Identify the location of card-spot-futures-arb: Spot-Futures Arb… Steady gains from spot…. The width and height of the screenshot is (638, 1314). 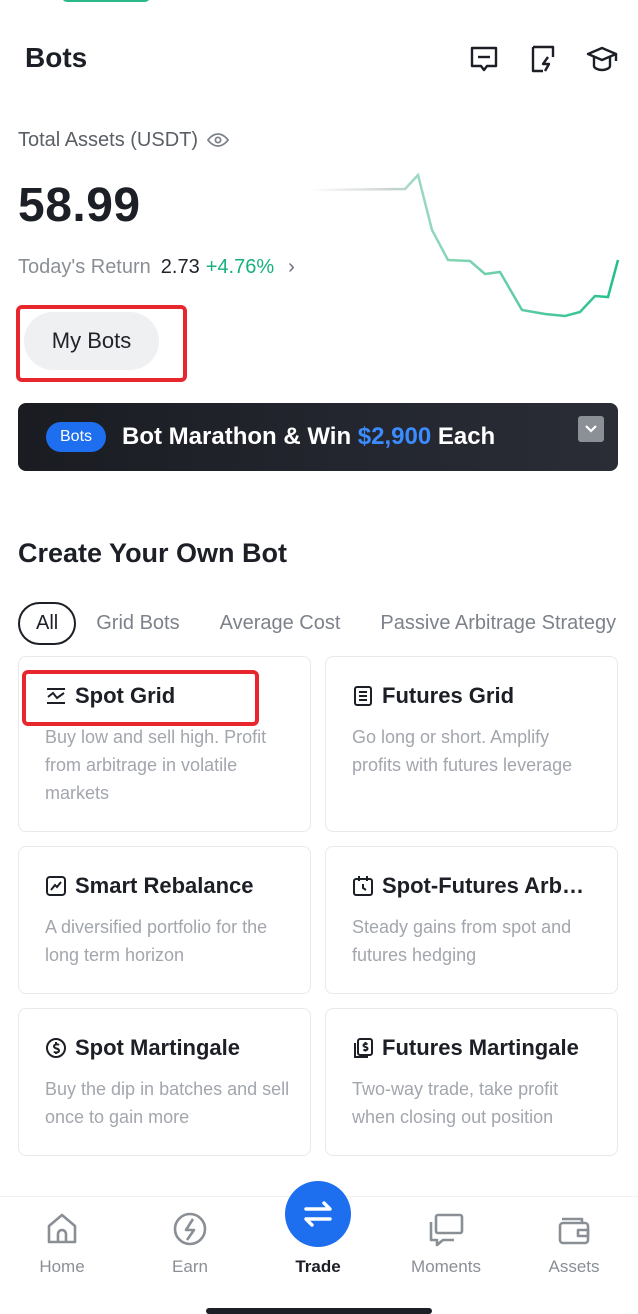
(471, 920).